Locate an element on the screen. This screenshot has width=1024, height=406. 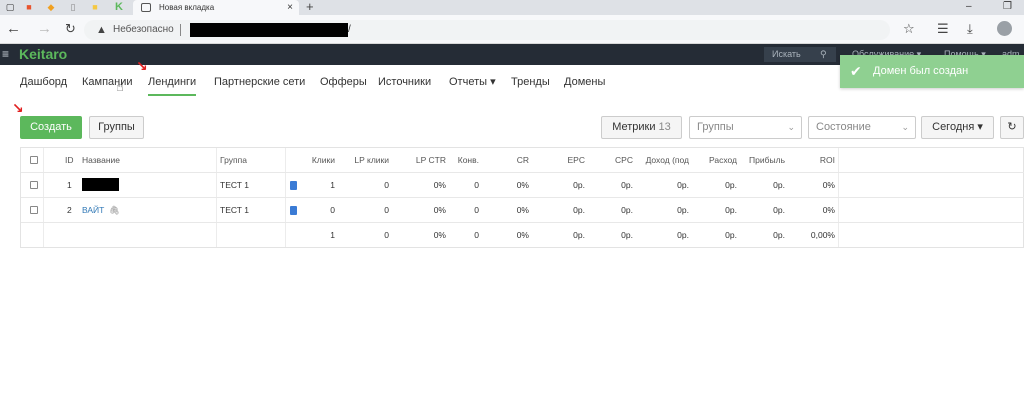
col-group: Группа is located at coordinates (233, 160).